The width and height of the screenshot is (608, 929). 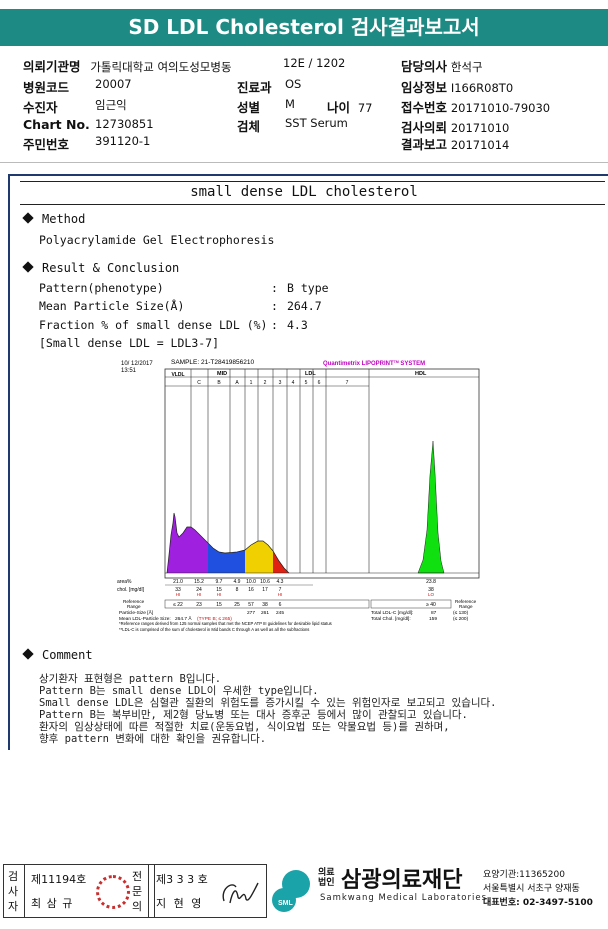 I want to click on institution-value: 가톨릭대학교 여의도성모병동, so click(x=161, y=67).